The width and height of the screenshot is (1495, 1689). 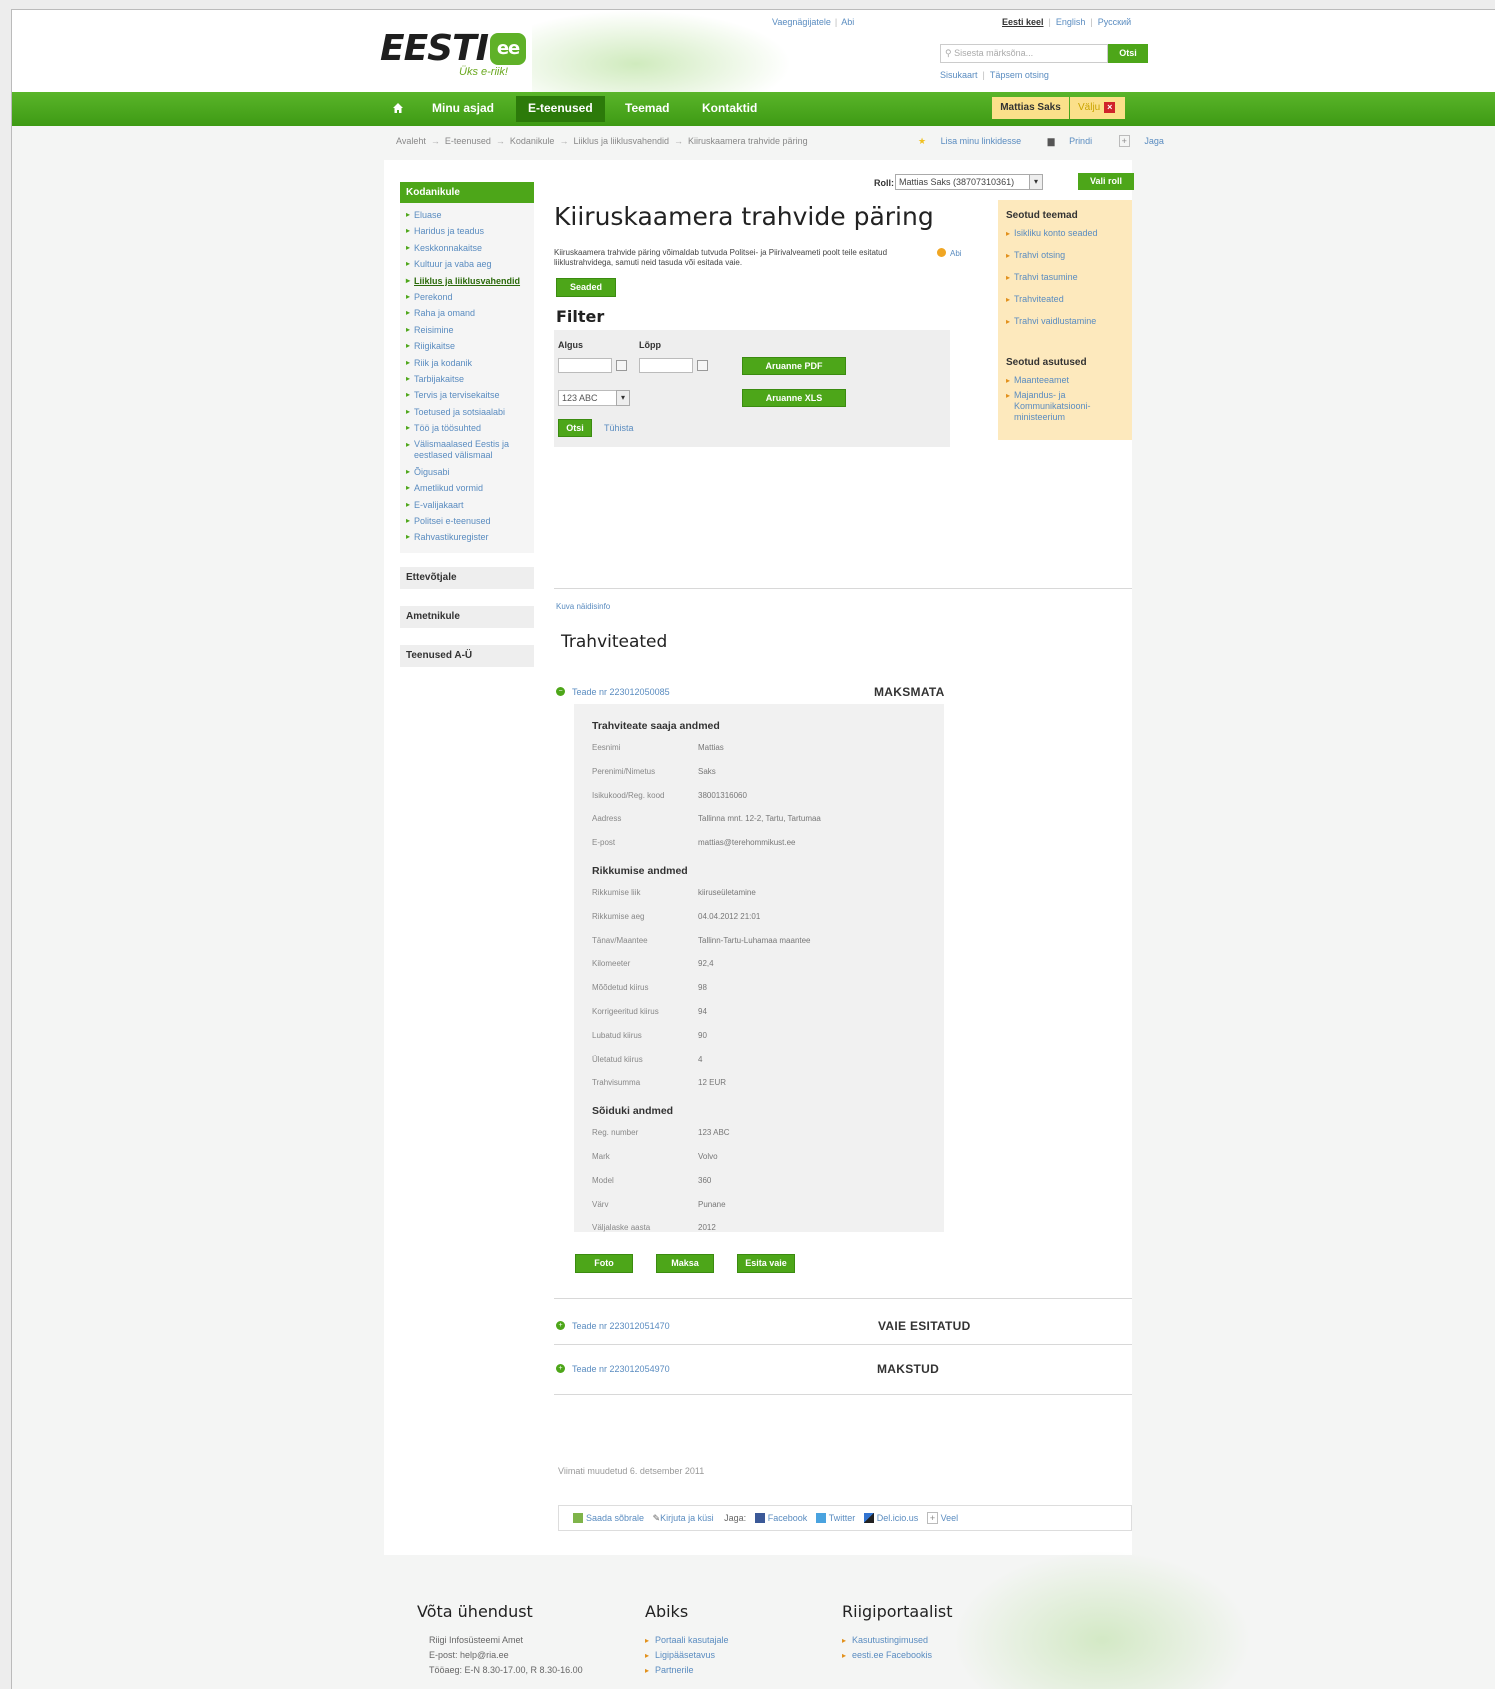 What do you see at coordinates (1023, 22) in the screenshot?
I see `lang-estonian: Eesti keel` at bounding box center [1023, 22].